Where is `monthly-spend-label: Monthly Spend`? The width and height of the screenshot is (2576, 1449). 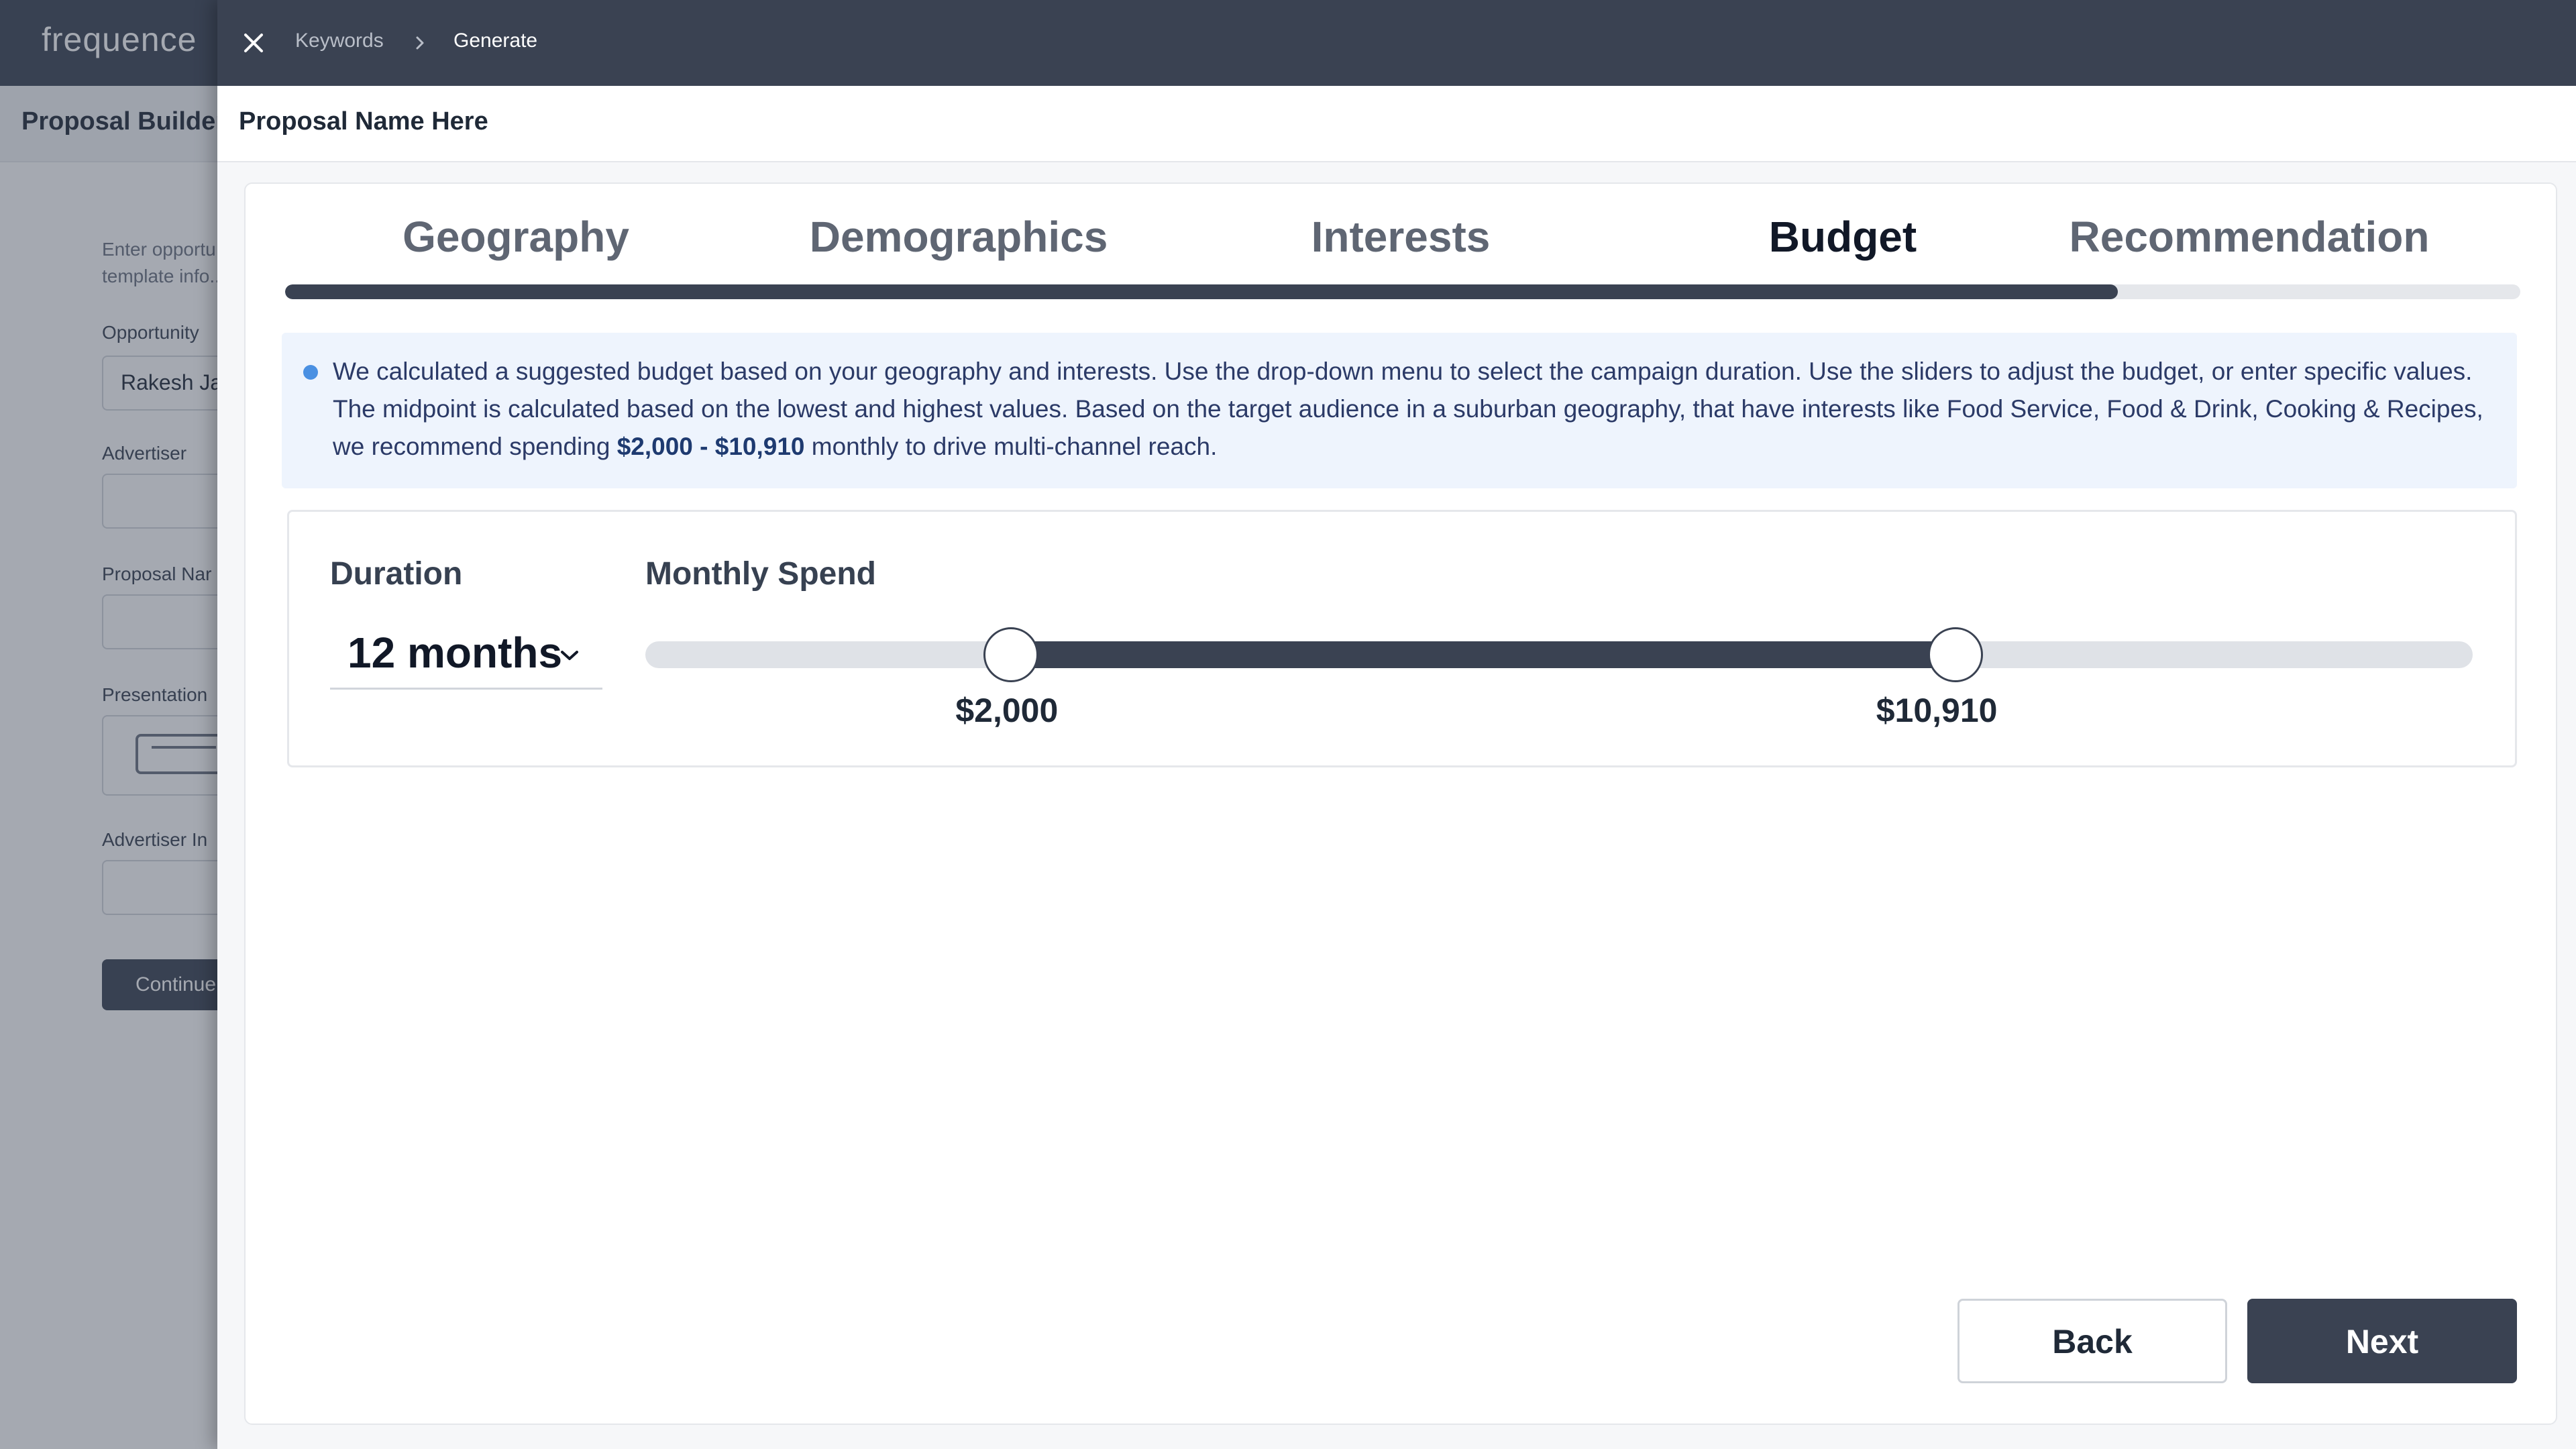 monthly-spend-label: Monthly Spend is located at coordinates (760, 574).